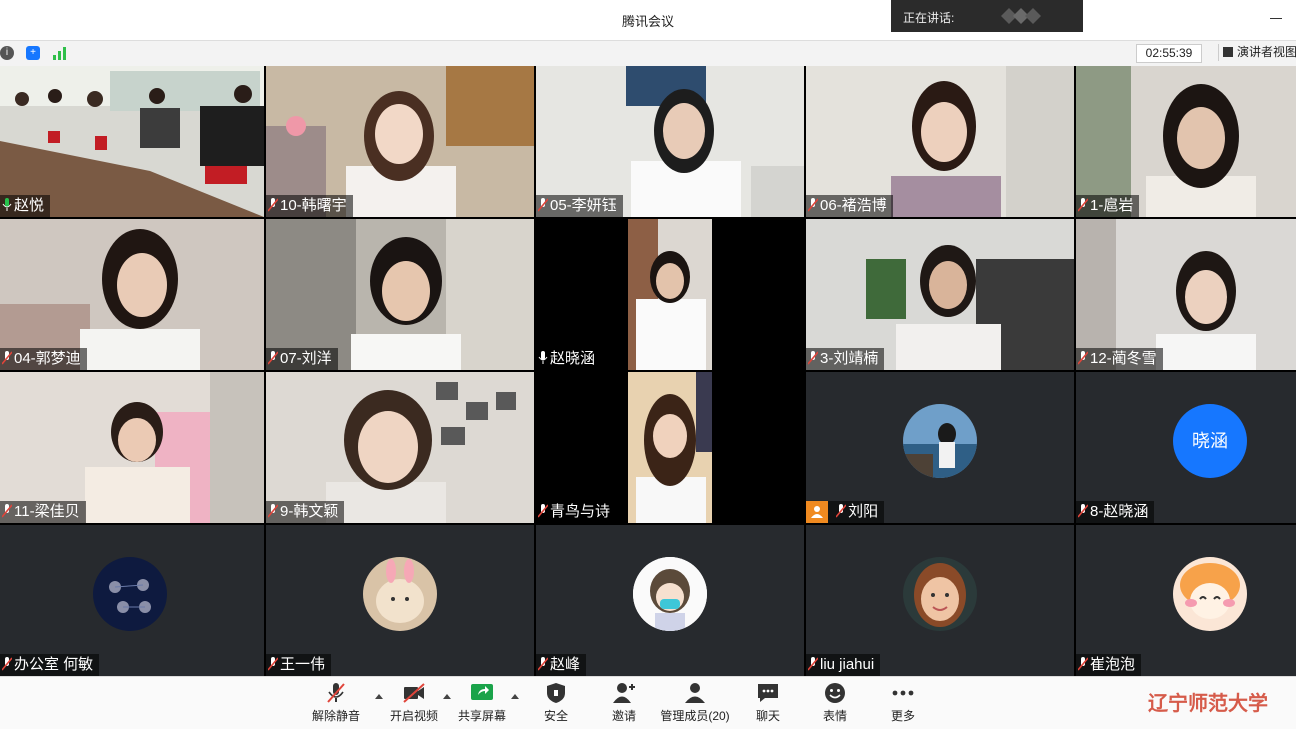 The height and width of the screenshot is (729, 1296). What do you see at coordinates (834, 716) in the screenshot?
I see `reactions-label: 表情` at bounding box center [834, 716].